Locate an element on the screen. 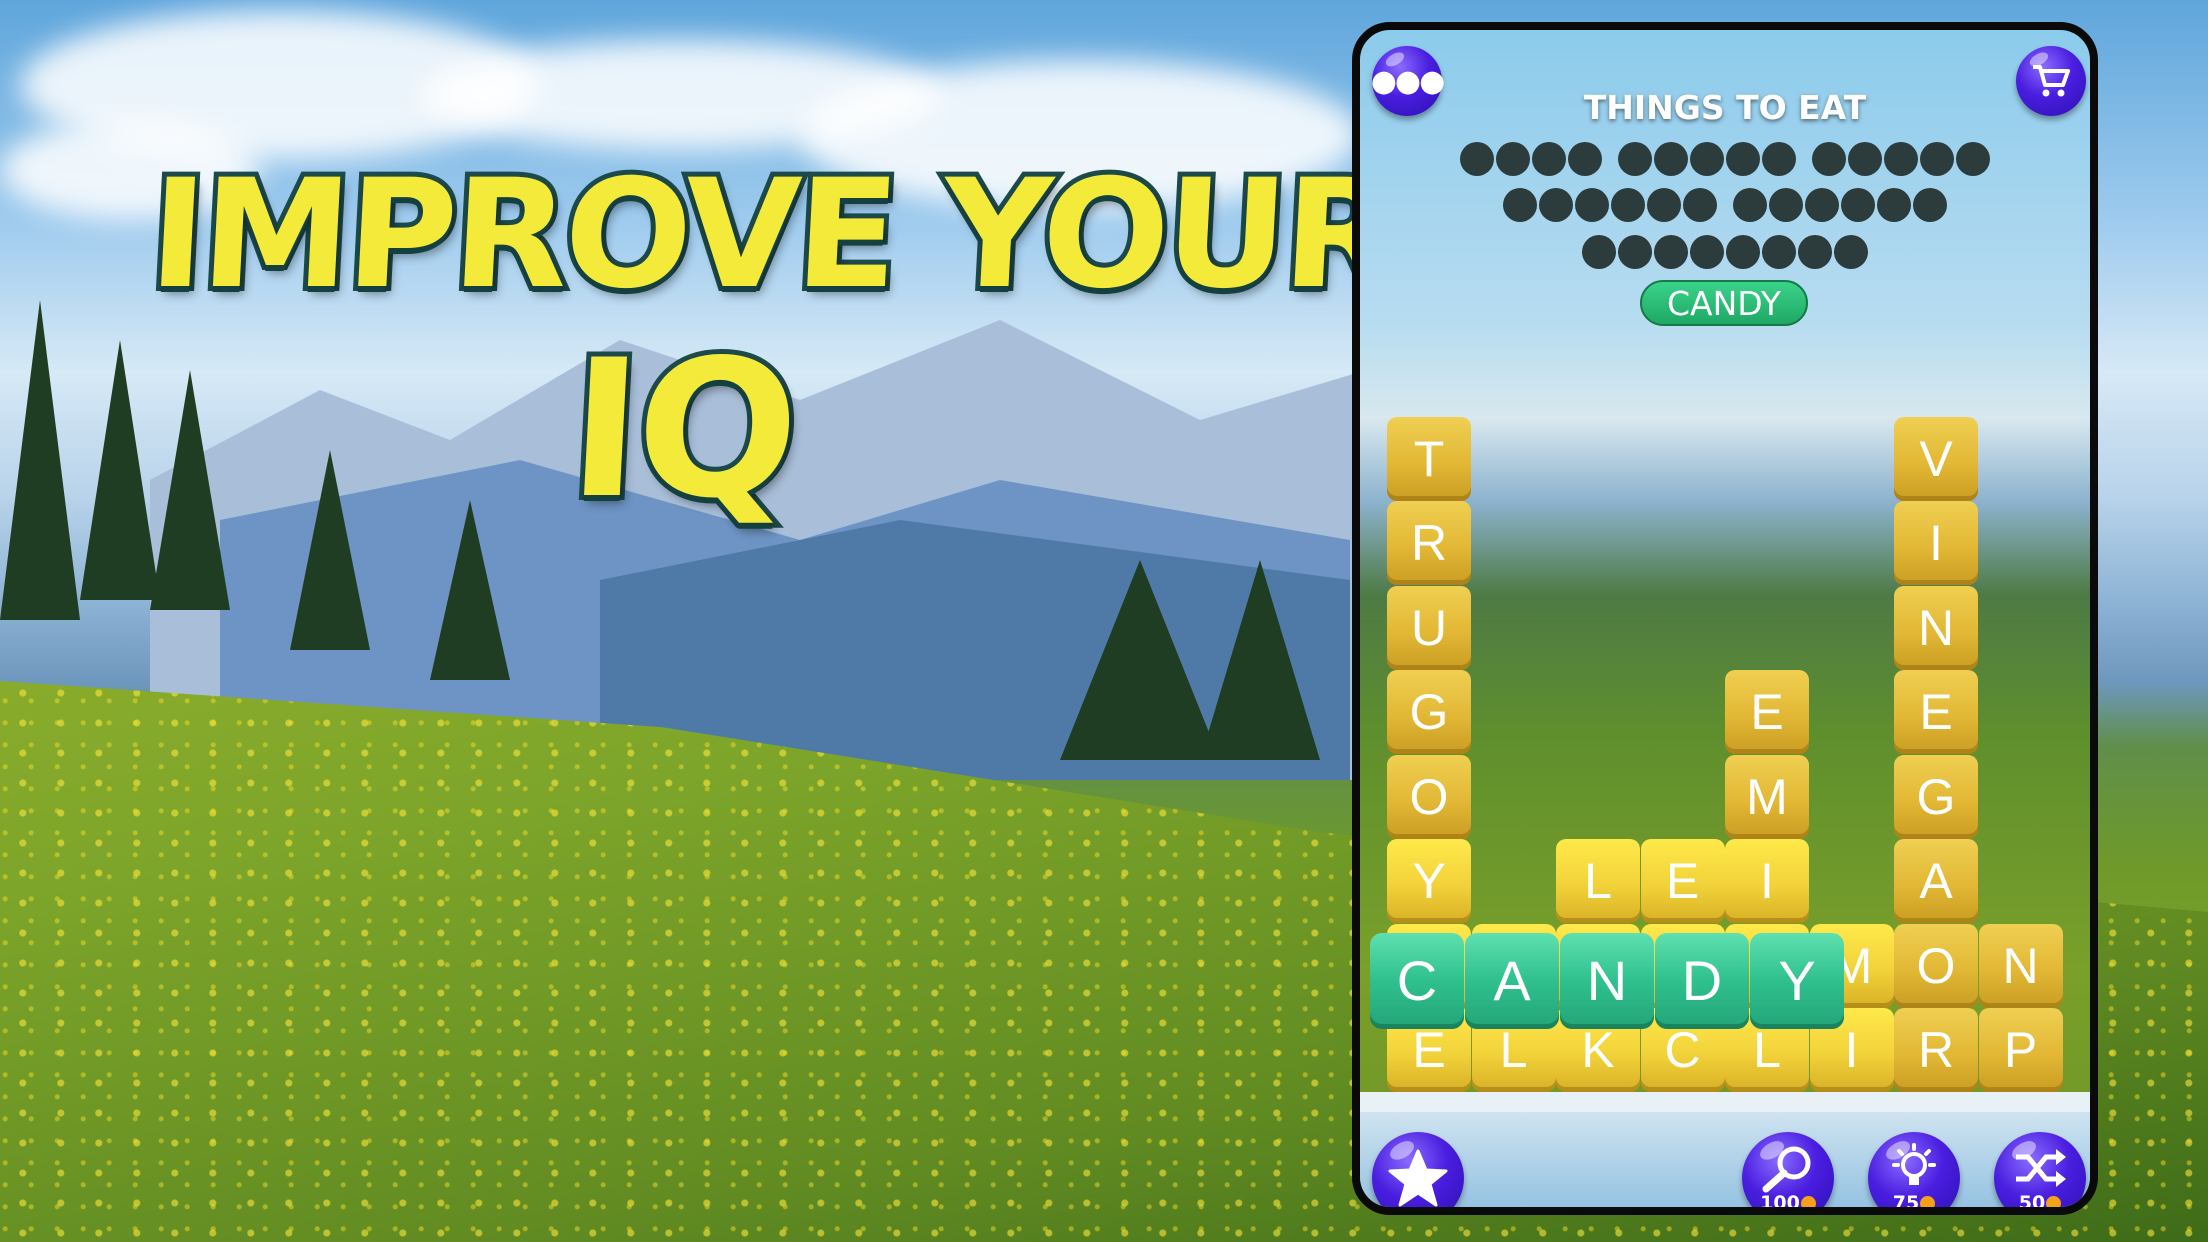 This screenshot has height=1242, width=2208. favorite-button is located at coordinates (1418, 1169).